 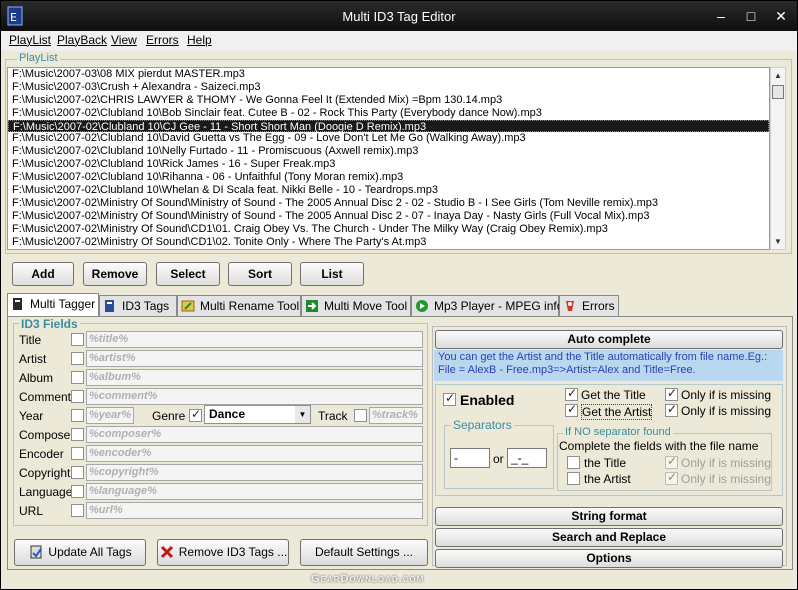 I want to click on menu-errors: Errors, so click(x=162, y=40).